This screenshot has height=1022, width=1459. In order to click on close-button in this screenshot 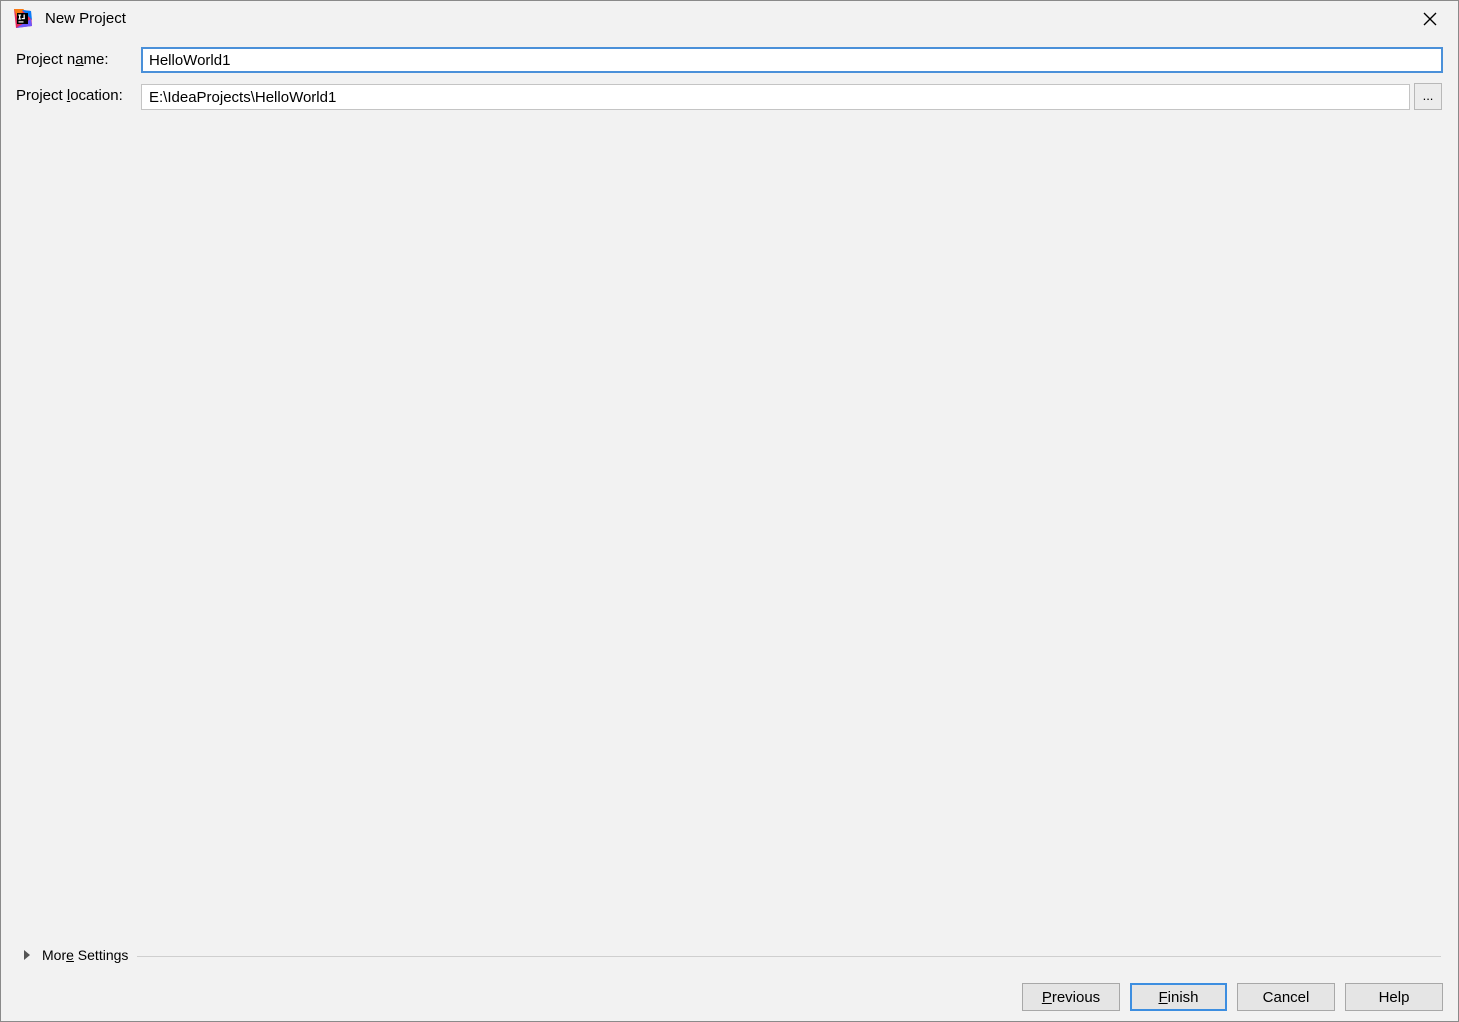, I will do `click(1430, 19)`.